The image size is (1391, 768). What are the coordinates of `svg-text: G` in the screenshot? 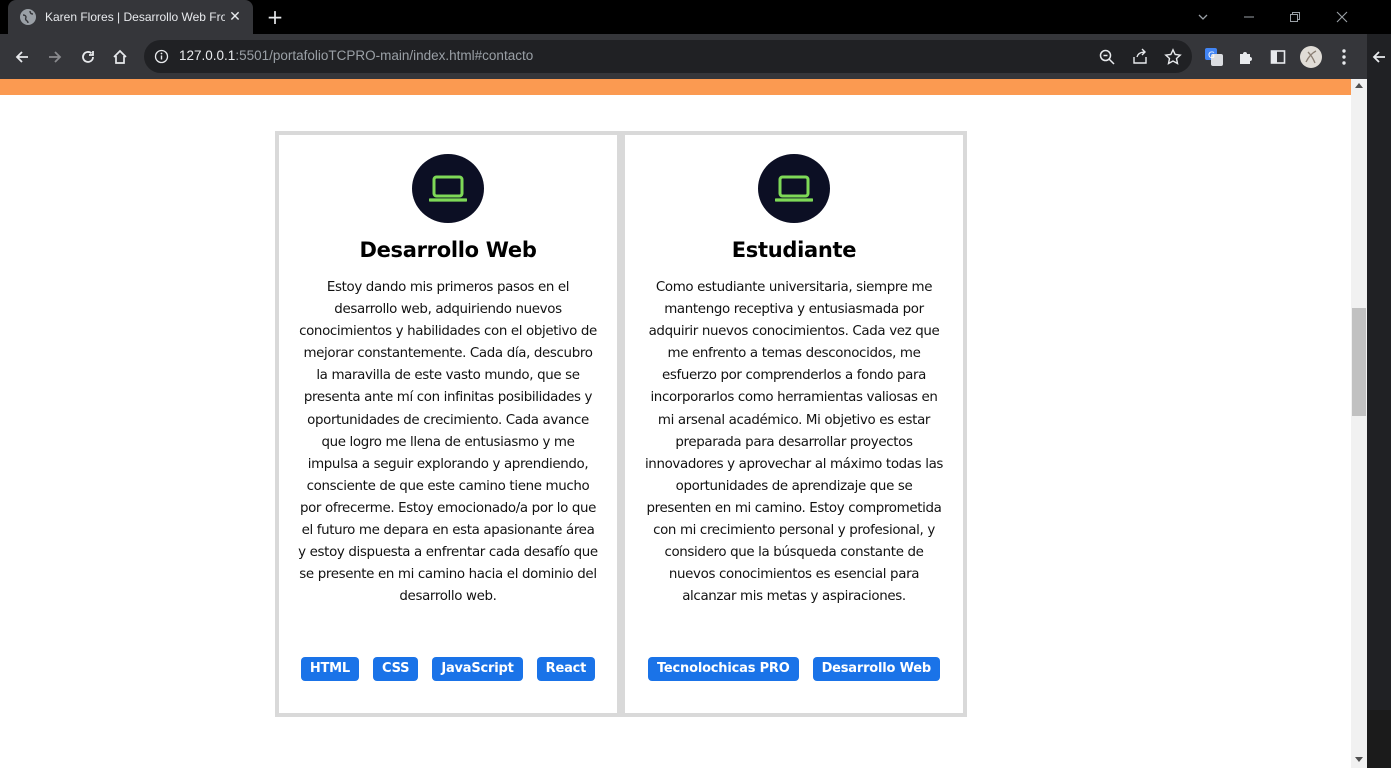 It's located at (1211, 56).